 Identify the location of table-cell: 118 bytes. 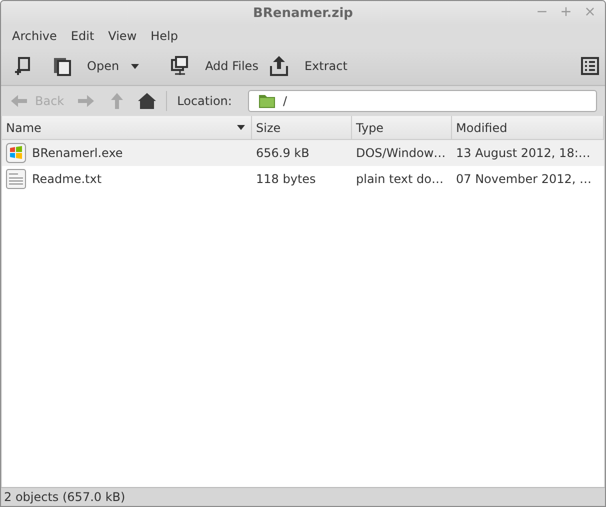
(286, 179).